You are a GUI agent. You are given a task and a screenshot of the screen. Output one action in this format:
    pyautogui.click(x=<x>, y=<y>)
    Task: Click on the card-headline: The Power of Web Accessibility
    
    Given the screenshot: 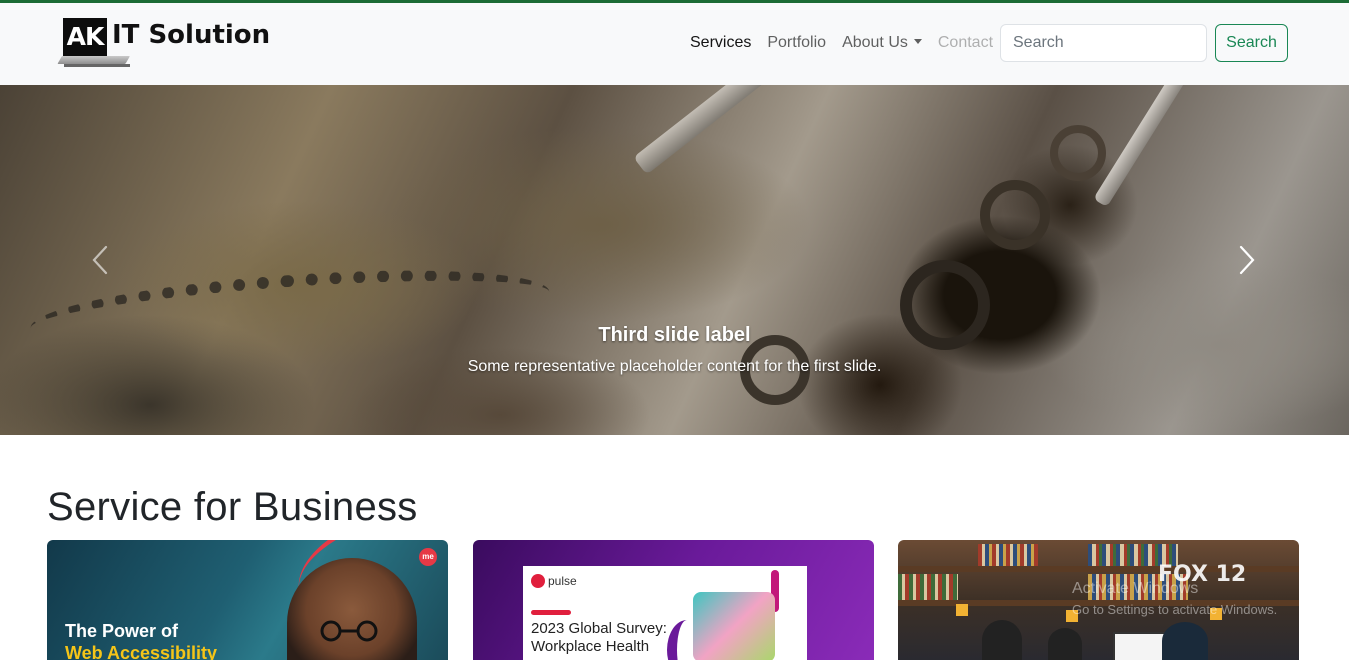 What is the action you would take?
    pyautogui.click(x=141, y=640)
    